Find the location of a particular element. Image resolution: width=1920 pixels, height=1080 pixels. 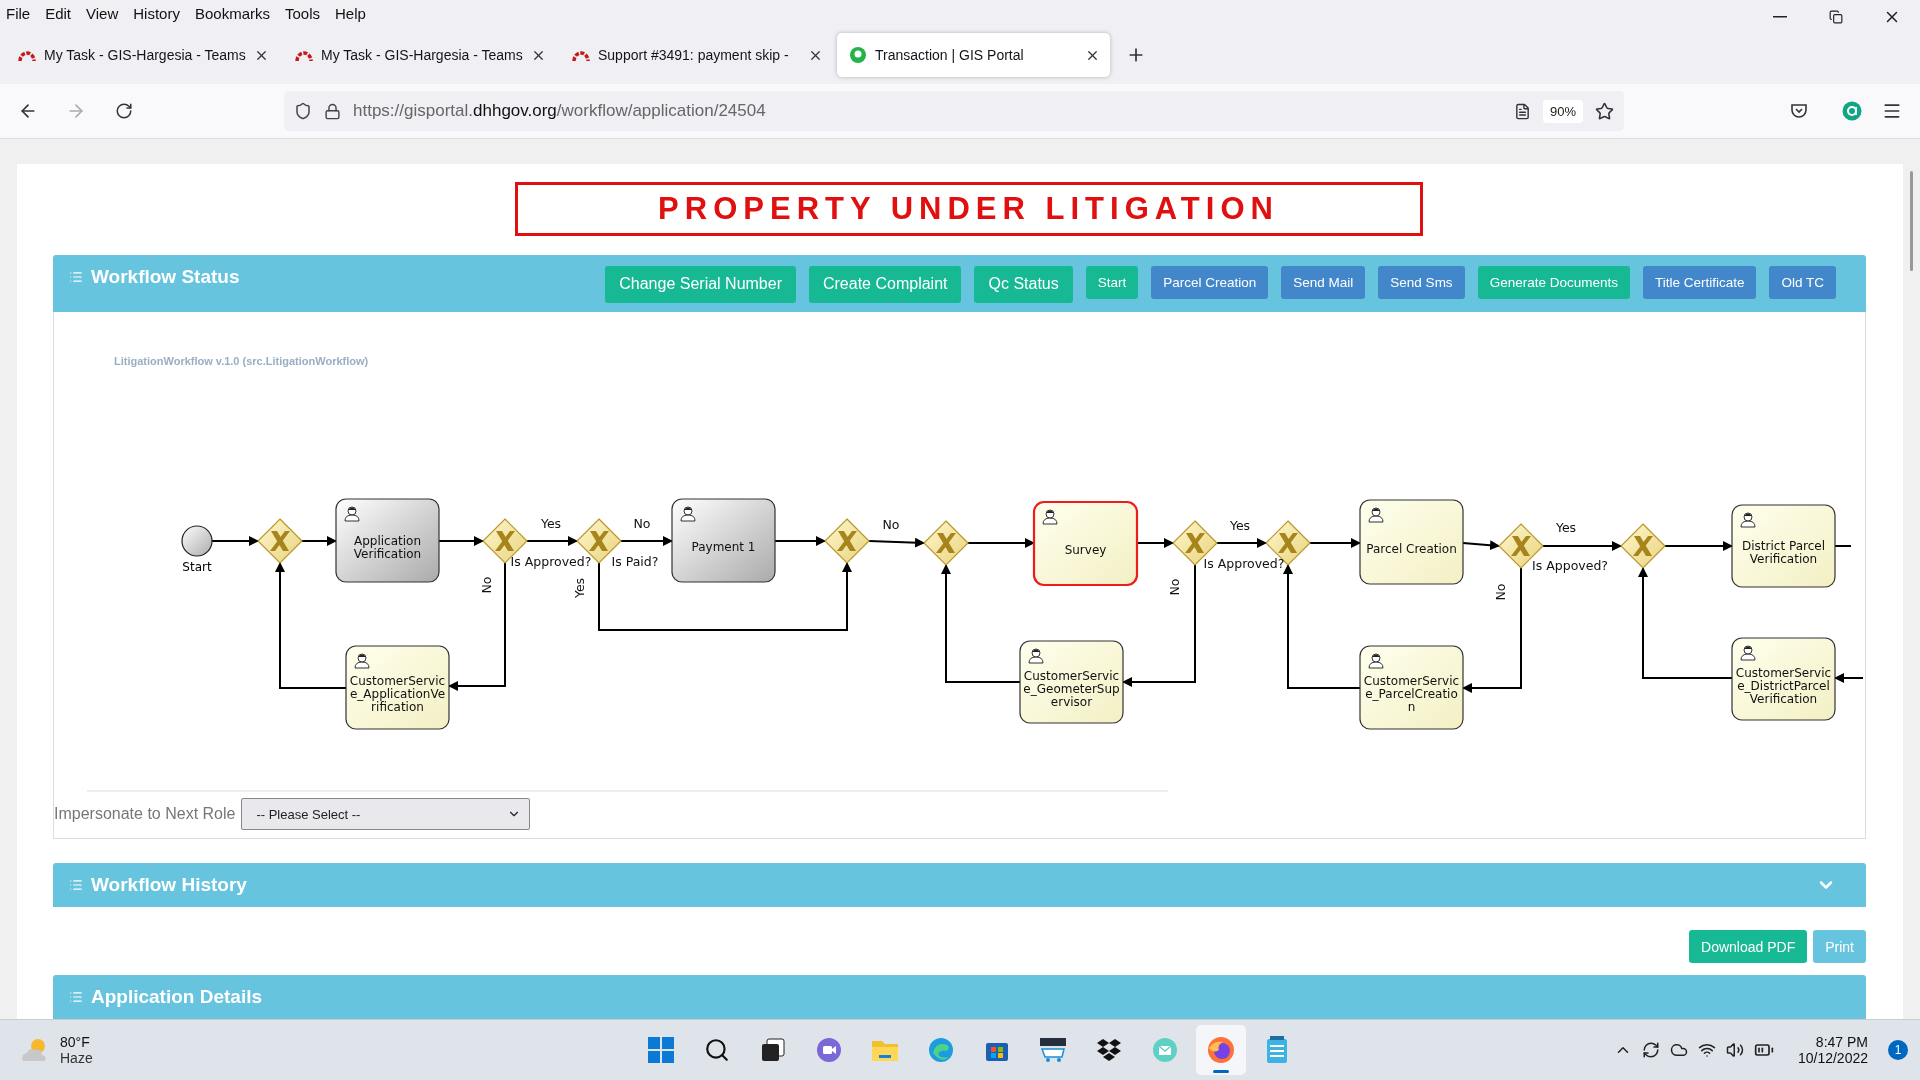

cart-icon is located at coordinates (1053, 1050).